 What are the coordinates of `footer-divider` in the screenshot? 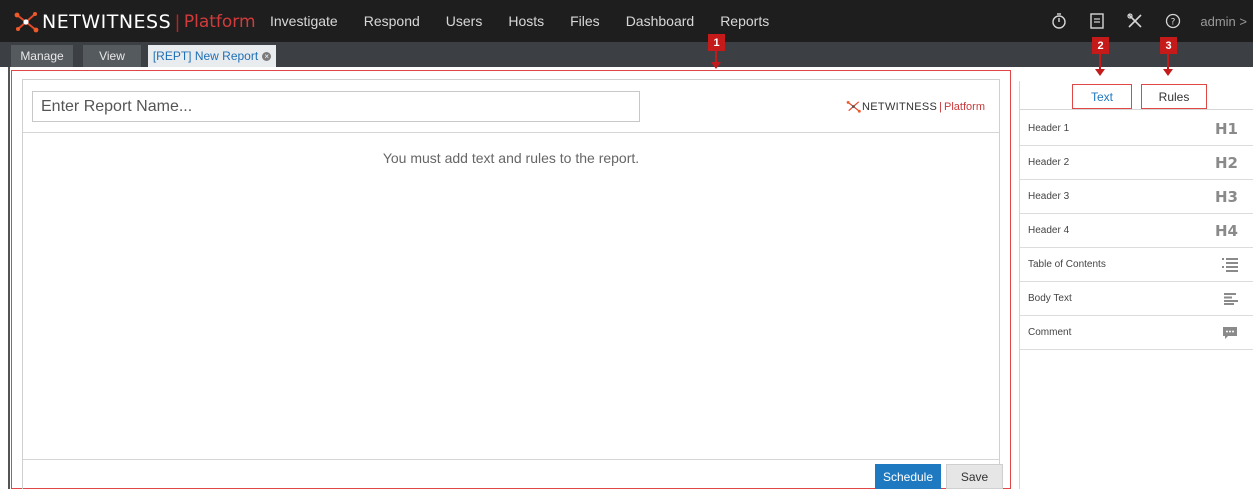 It's located at (511, 459).